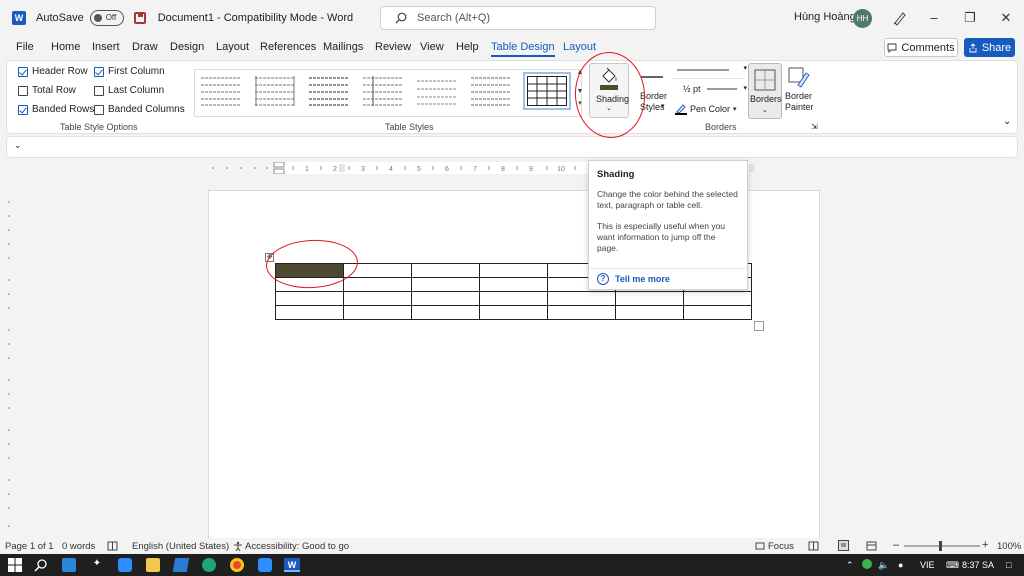 The image size is (1024, 576). I want to click on accessibility-status: Accessibility: Good to go, so click(297, 546).